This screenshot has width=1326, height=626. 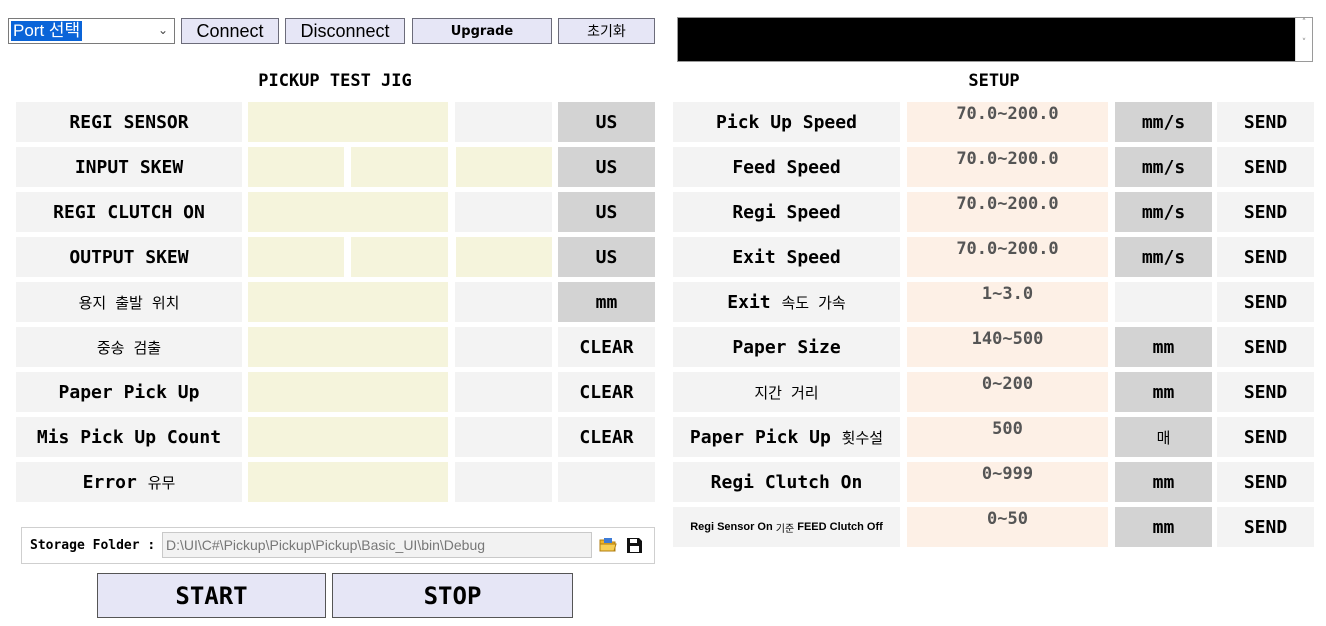 What do you see at coordinates (749, 302) in the screenshot?
I see `exit-acceleration-label-en: Exit` at bounding box center [749, 302].